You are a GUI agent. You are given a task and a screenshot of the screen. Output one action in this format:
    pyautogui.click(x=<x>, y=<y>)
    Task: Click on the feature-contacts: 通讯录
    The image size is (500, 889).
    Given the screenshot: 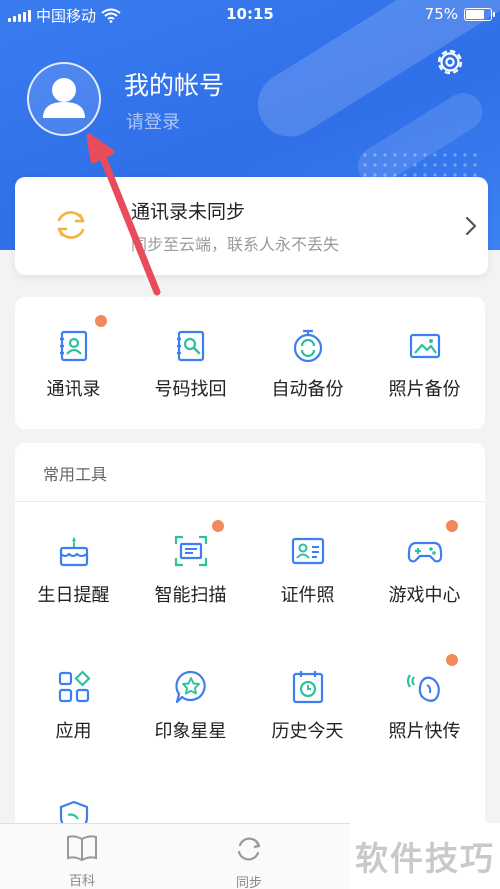 What is the action you would take?
    pyautogui.click(x=73, y=365)
    